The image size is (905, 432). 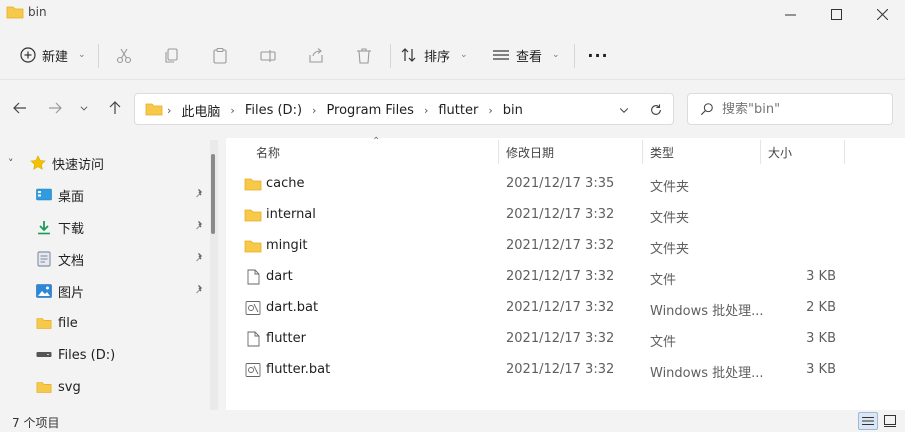 What do you see at coordinates (124, 56) in the screenshot?
I see `cut-button` at bounding box center [124, 56].